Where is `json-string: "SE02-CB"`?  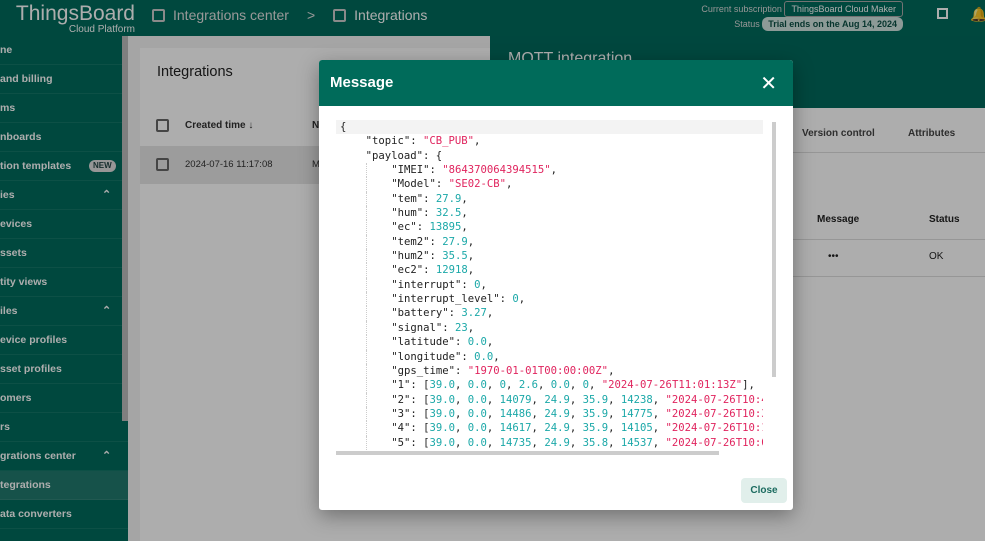
json-string: "SE02-CB" is located at coordinates (477, 184).